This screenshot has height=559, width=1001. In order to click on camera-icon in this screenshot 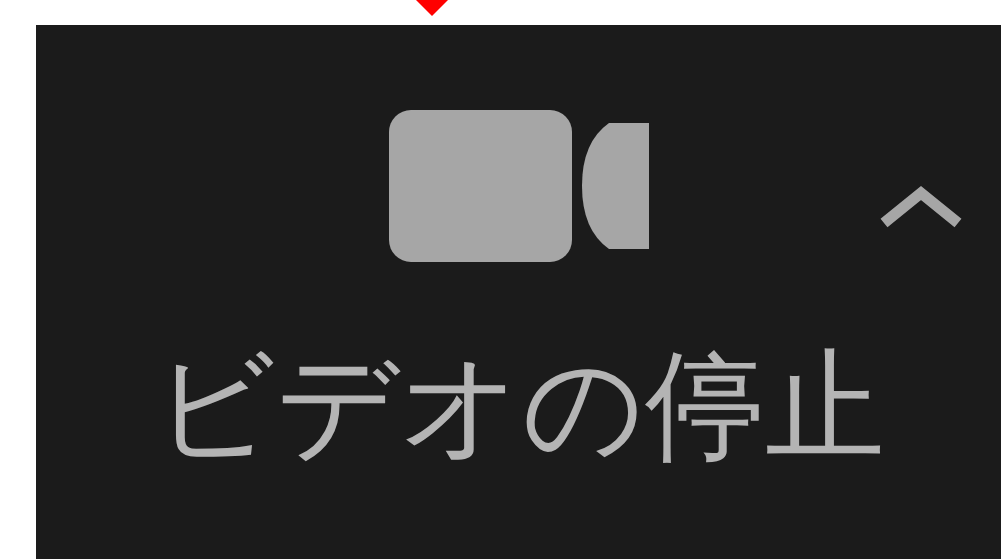, I will do `click(518, 186)`.